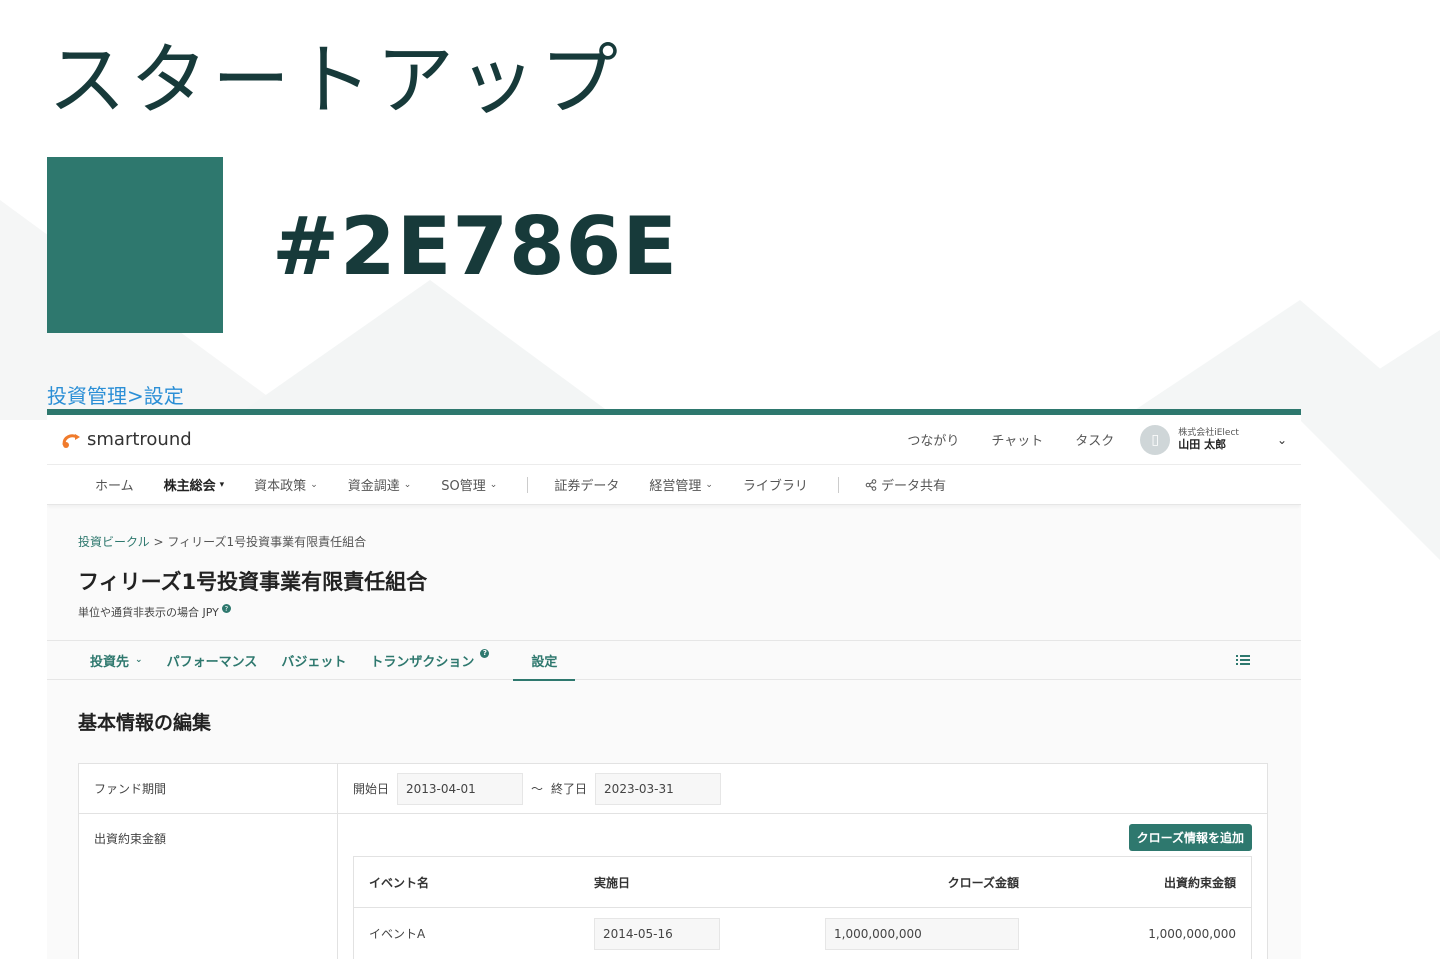 Image resolution: width=1440 pixels, height=959 pixels. Describe the element at coordinates (612, 882) in the screenshot. I see `col-date: 実施日` at that location.